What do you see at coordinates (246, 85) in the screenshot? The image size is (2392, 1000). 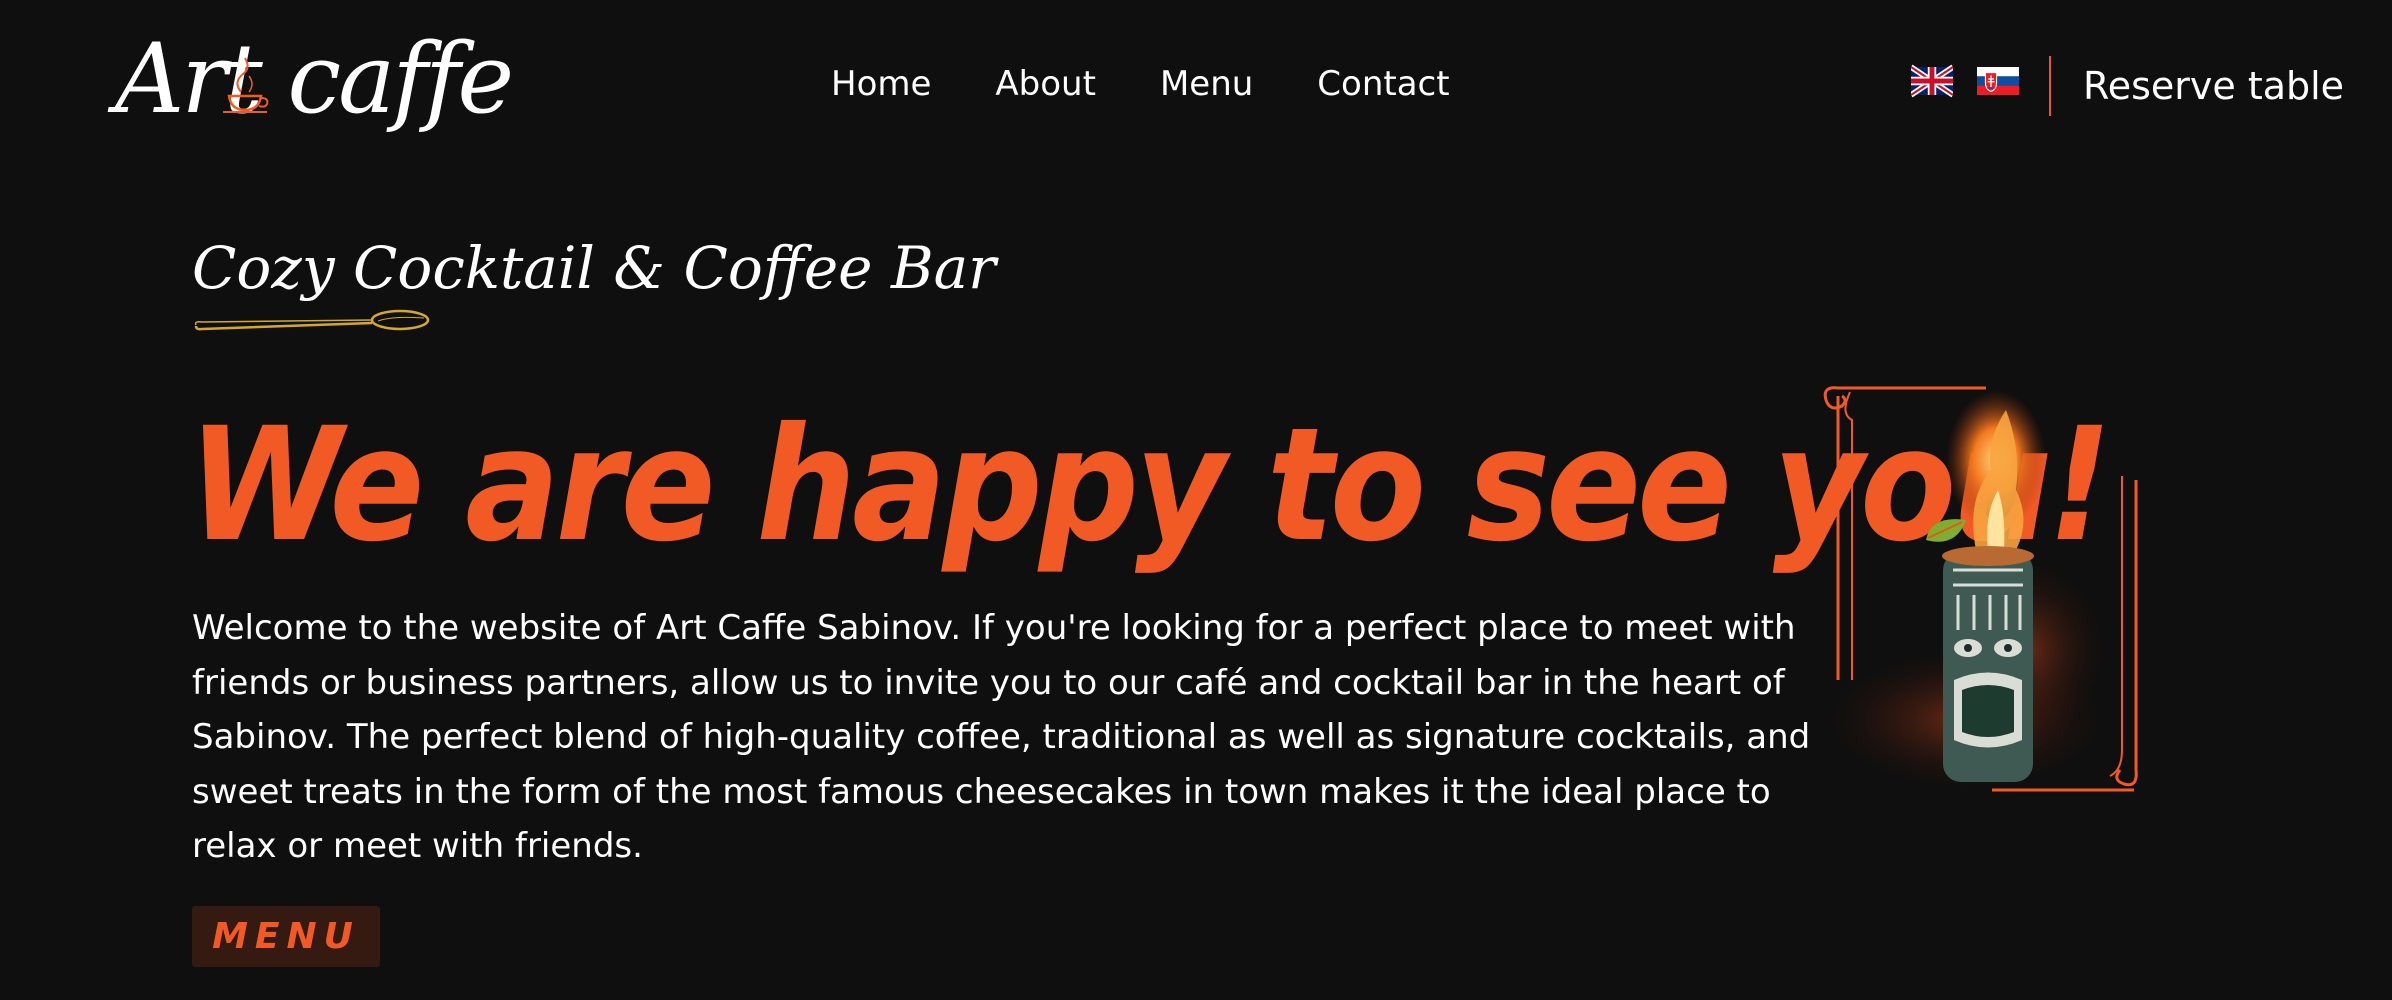 I see `coffee-cup-icon` at bounding box center [246, 85].